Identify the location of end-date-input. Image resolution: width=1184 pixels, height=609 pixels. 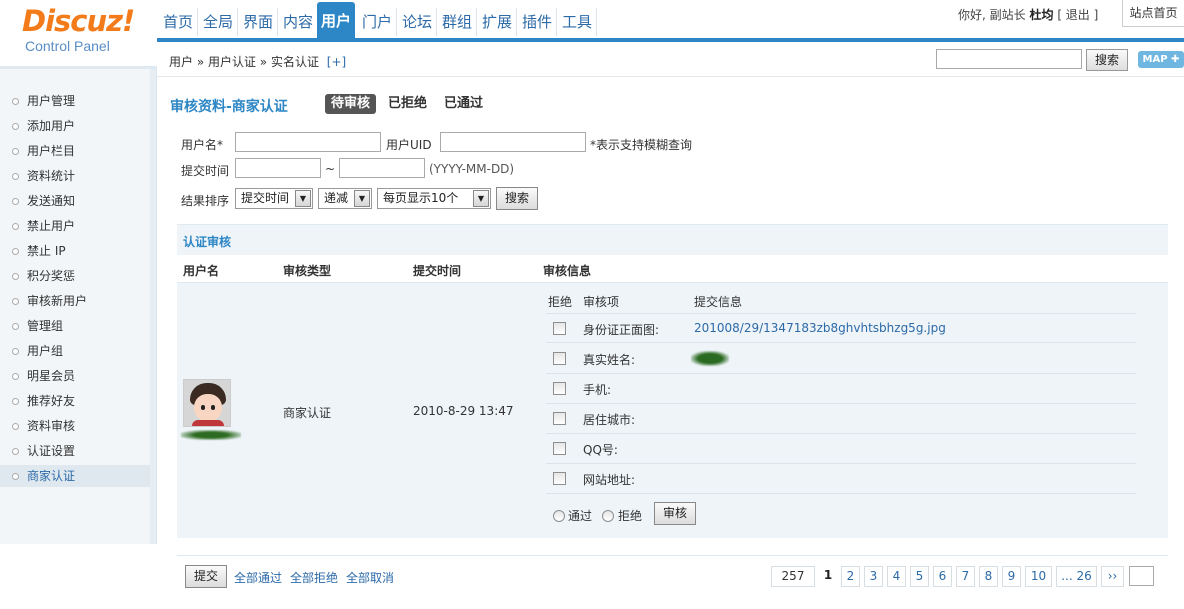
(382, 168).